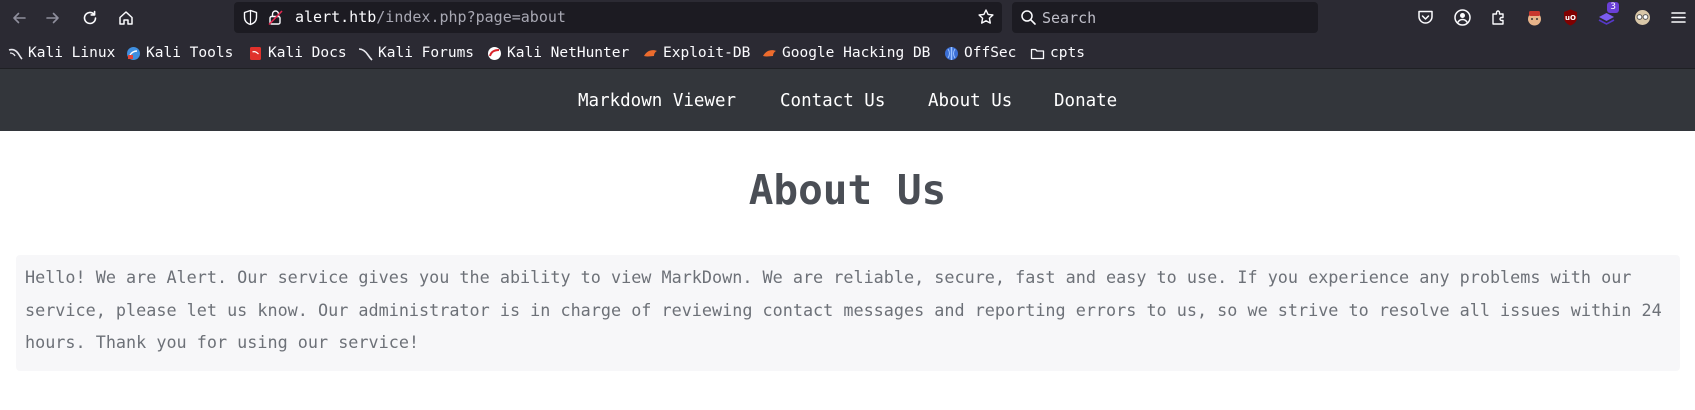  What do you see at coordinates (255, 53) in the screenshot?
I see `kali-docs-icon` at bounding box center [255, 53].